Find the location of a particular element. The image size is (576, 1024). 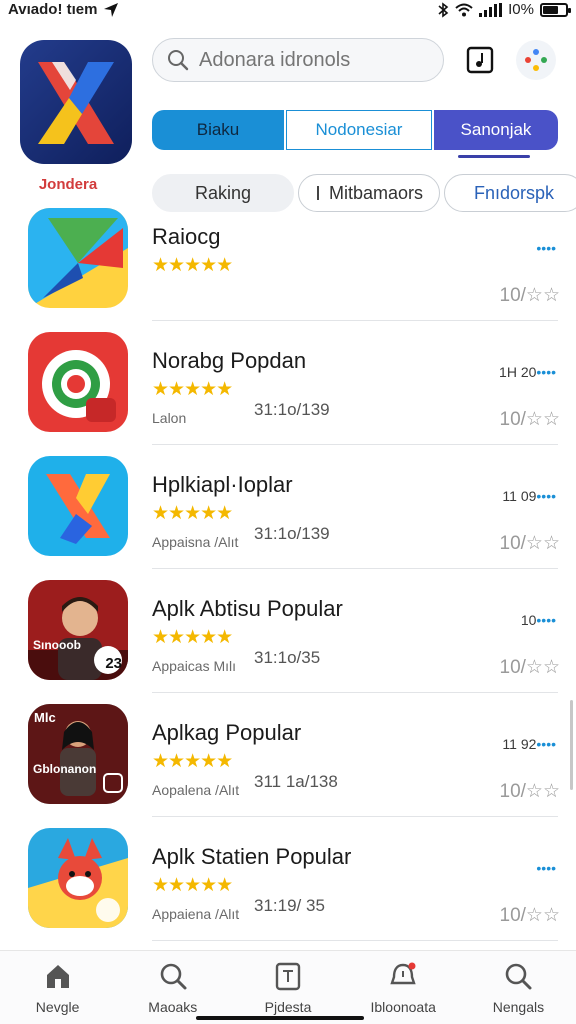

fox-cartoon-icon is located at coordinates (78, 878).